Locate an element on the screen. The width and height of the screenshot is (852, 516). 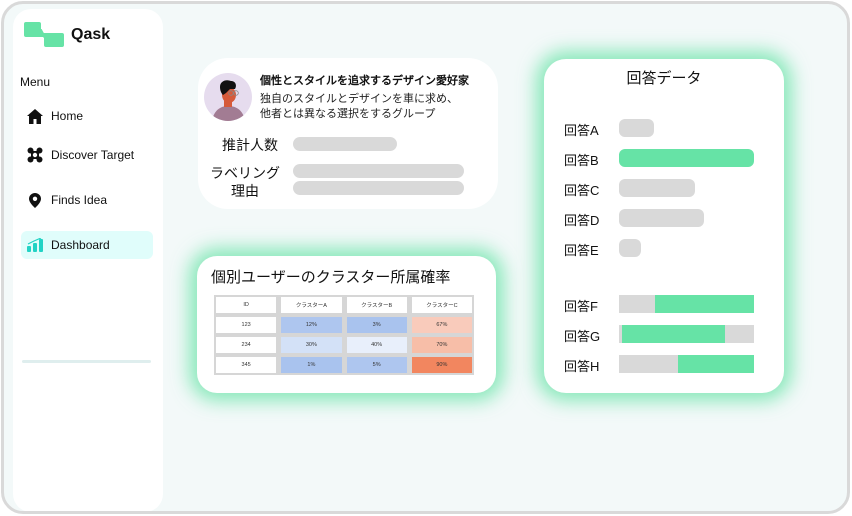
table-cell-id: 345 is located at coordinates (246, 365).